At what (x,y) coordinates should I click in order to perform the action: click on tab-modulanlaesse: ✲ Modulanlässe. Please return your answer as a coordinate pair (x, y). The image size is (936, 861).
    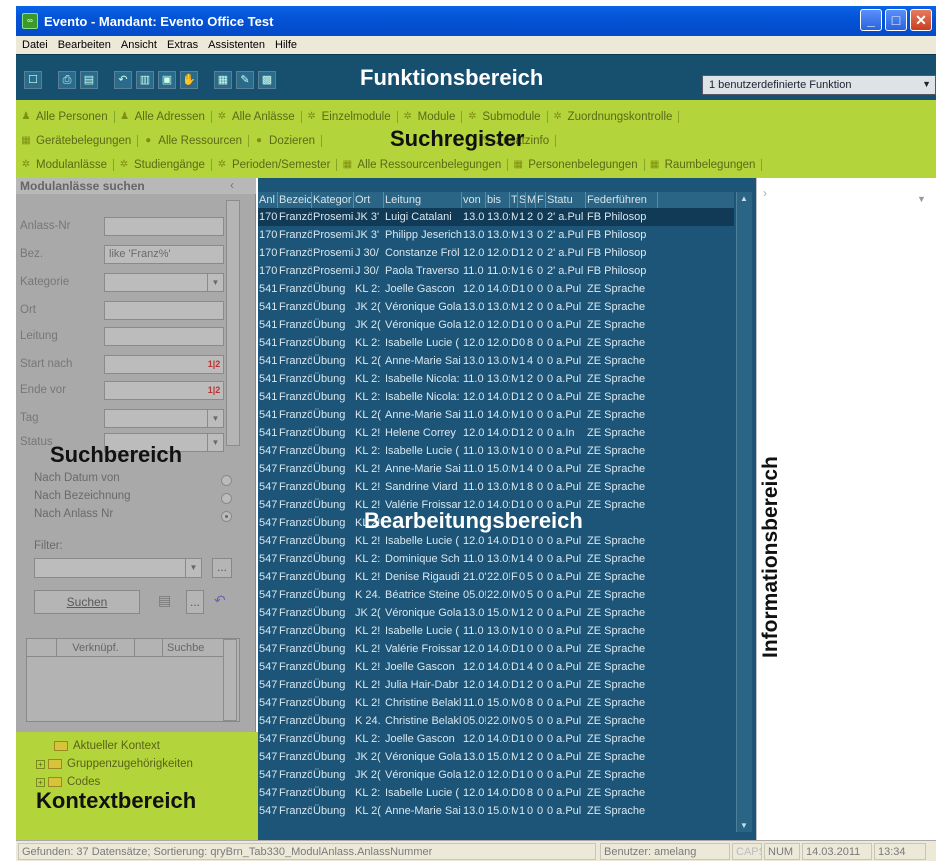
    Looking at the image, I should click on (67, 165).